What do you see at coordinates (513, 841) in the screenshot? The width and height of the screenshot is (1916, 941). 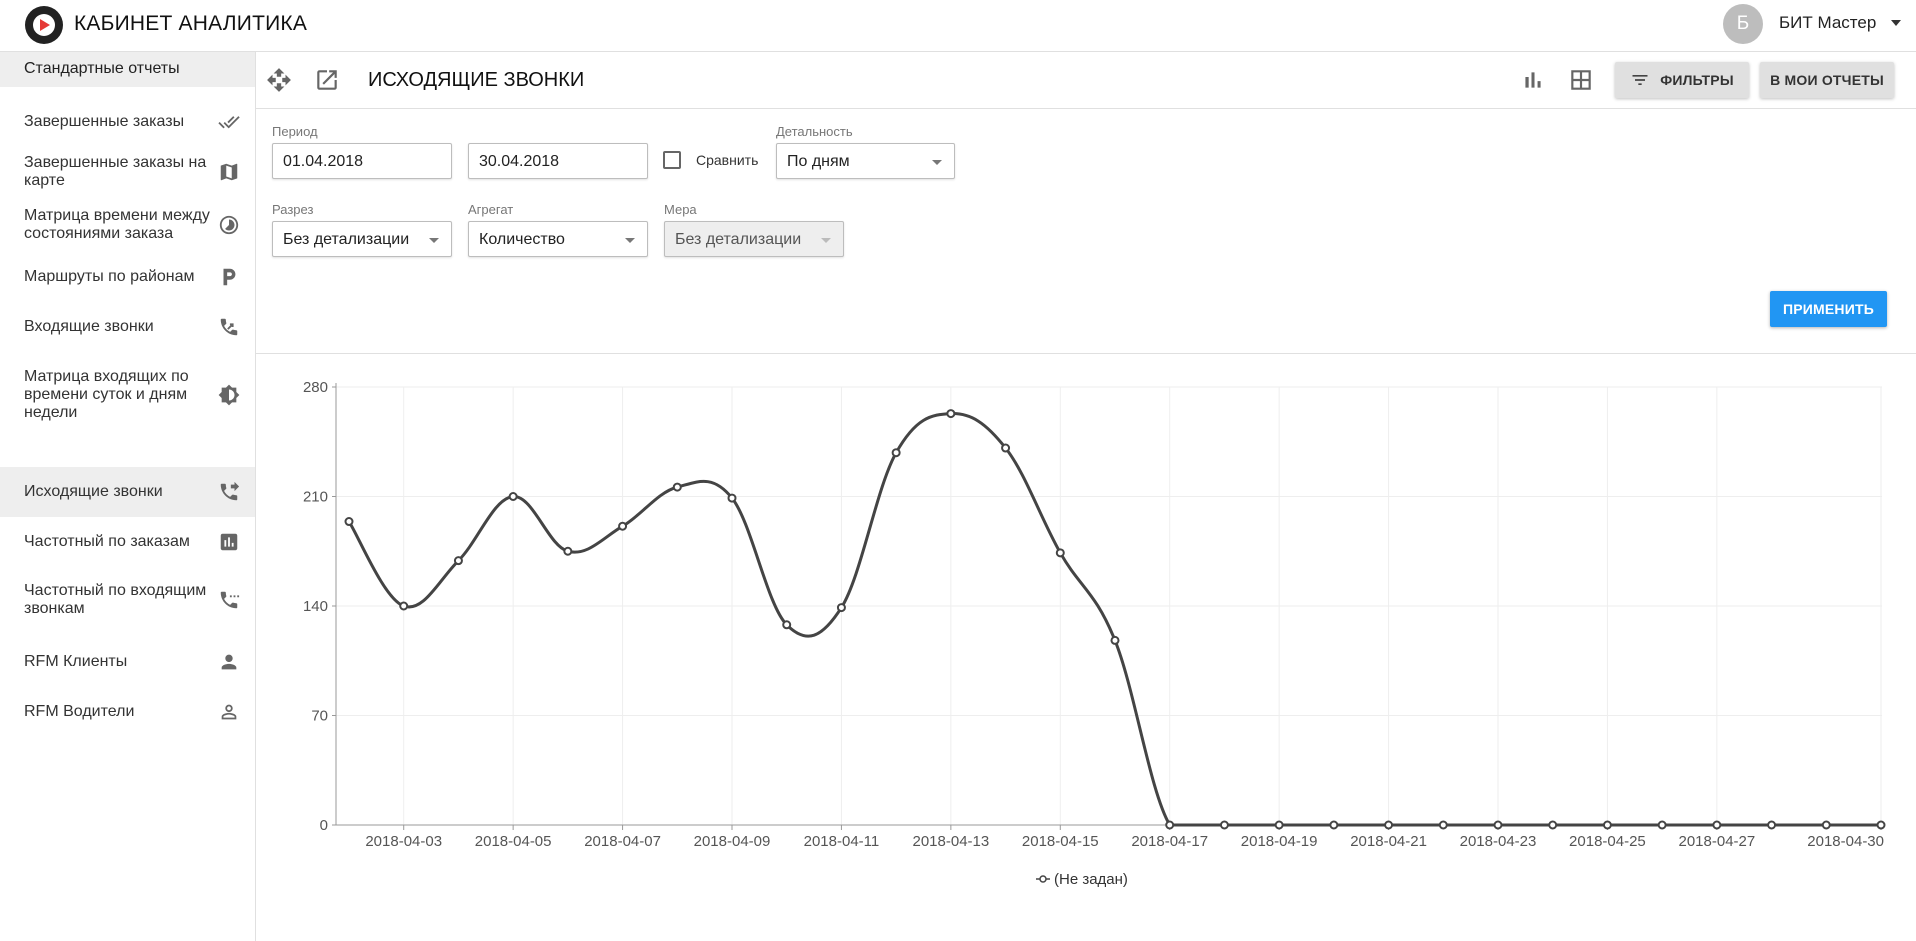 I see `x-tick-label: 2018-04-05` at bounding box center [513, 841].